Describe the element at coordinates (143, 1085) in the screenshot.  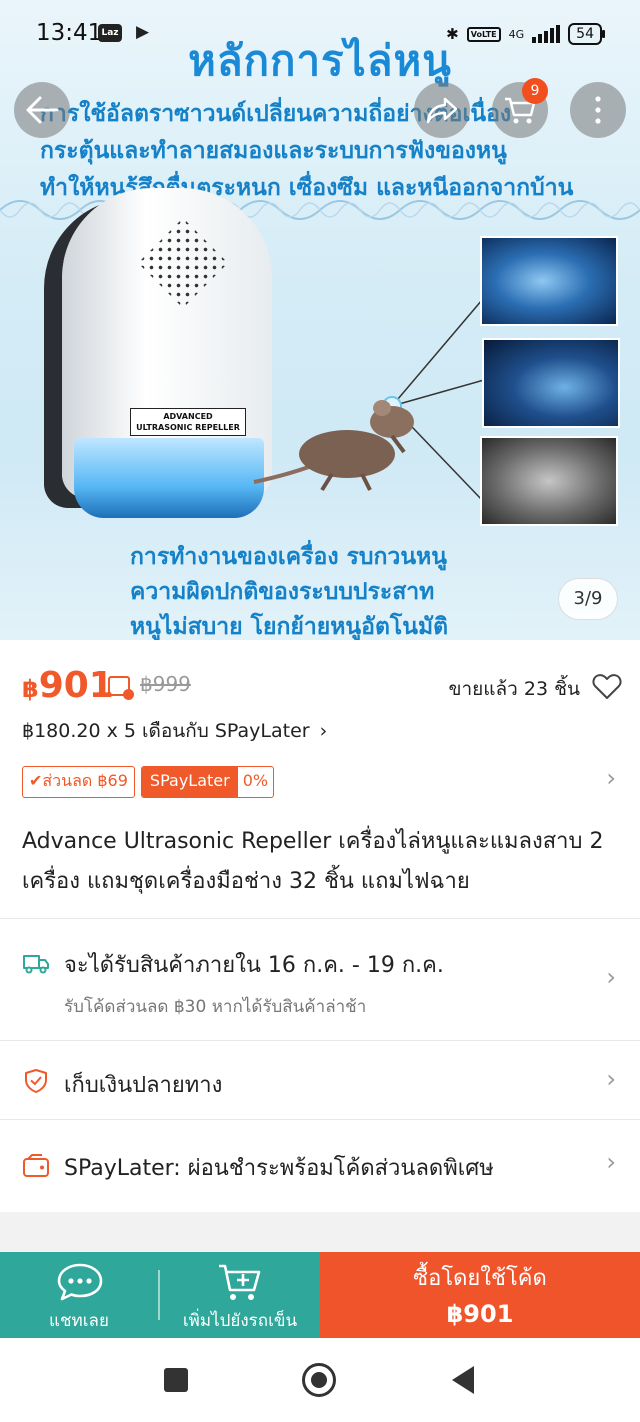
I see `cod-text: เก็บเงินปลายทาง` at that location.